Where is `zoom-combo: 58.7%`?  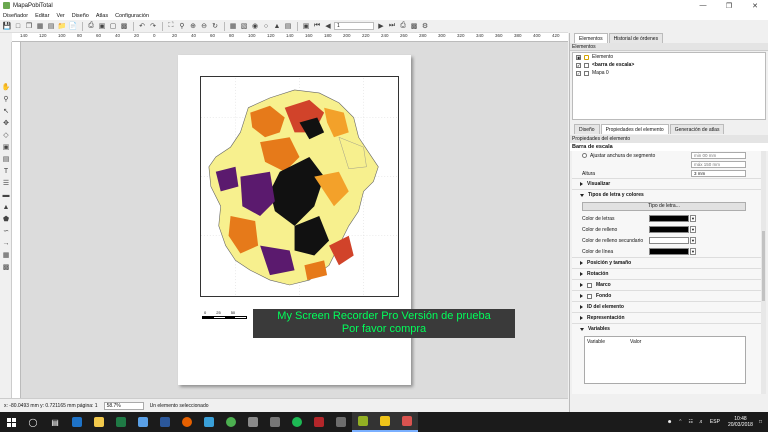
zoom-combo: 58.7% is located at coordinates (123, 405).